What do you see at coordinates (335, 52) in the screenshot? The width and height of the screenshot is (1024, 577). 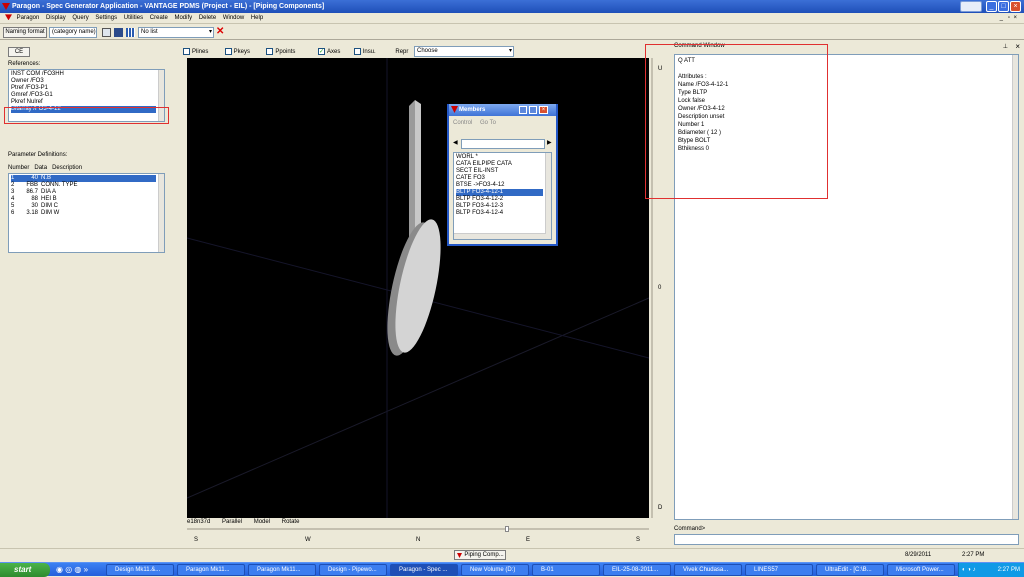 I see `axes-checkbox: ✓ Axes` at bounding box center [335, 52].